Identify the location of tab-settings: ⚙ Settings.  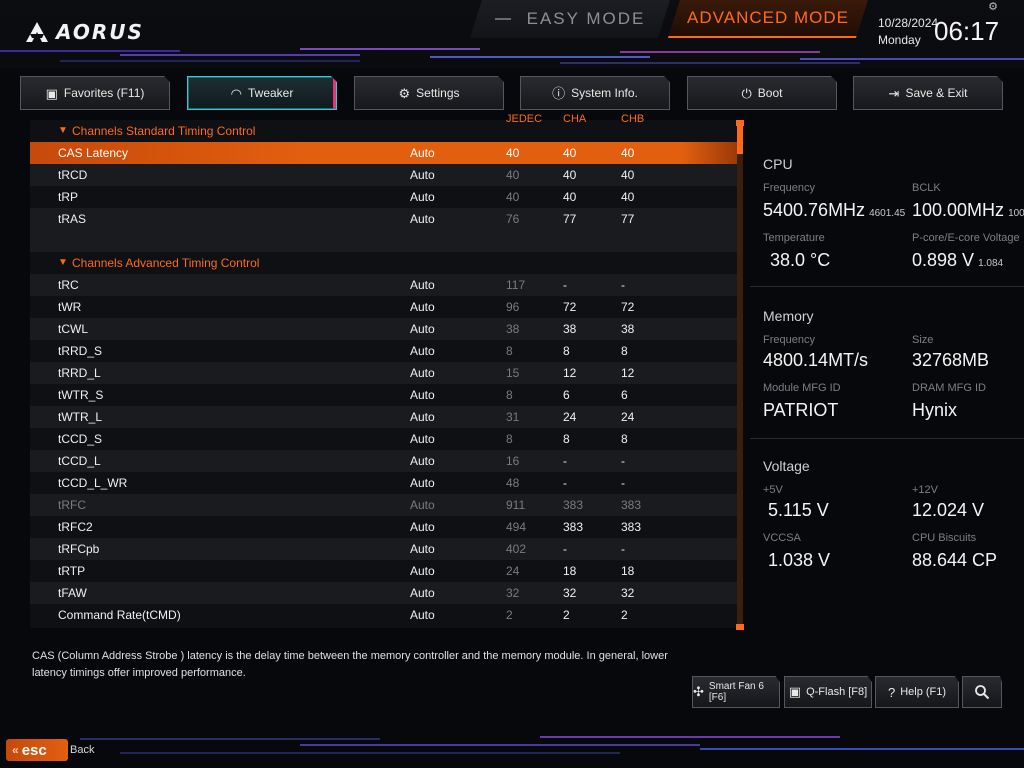
(429, 93).